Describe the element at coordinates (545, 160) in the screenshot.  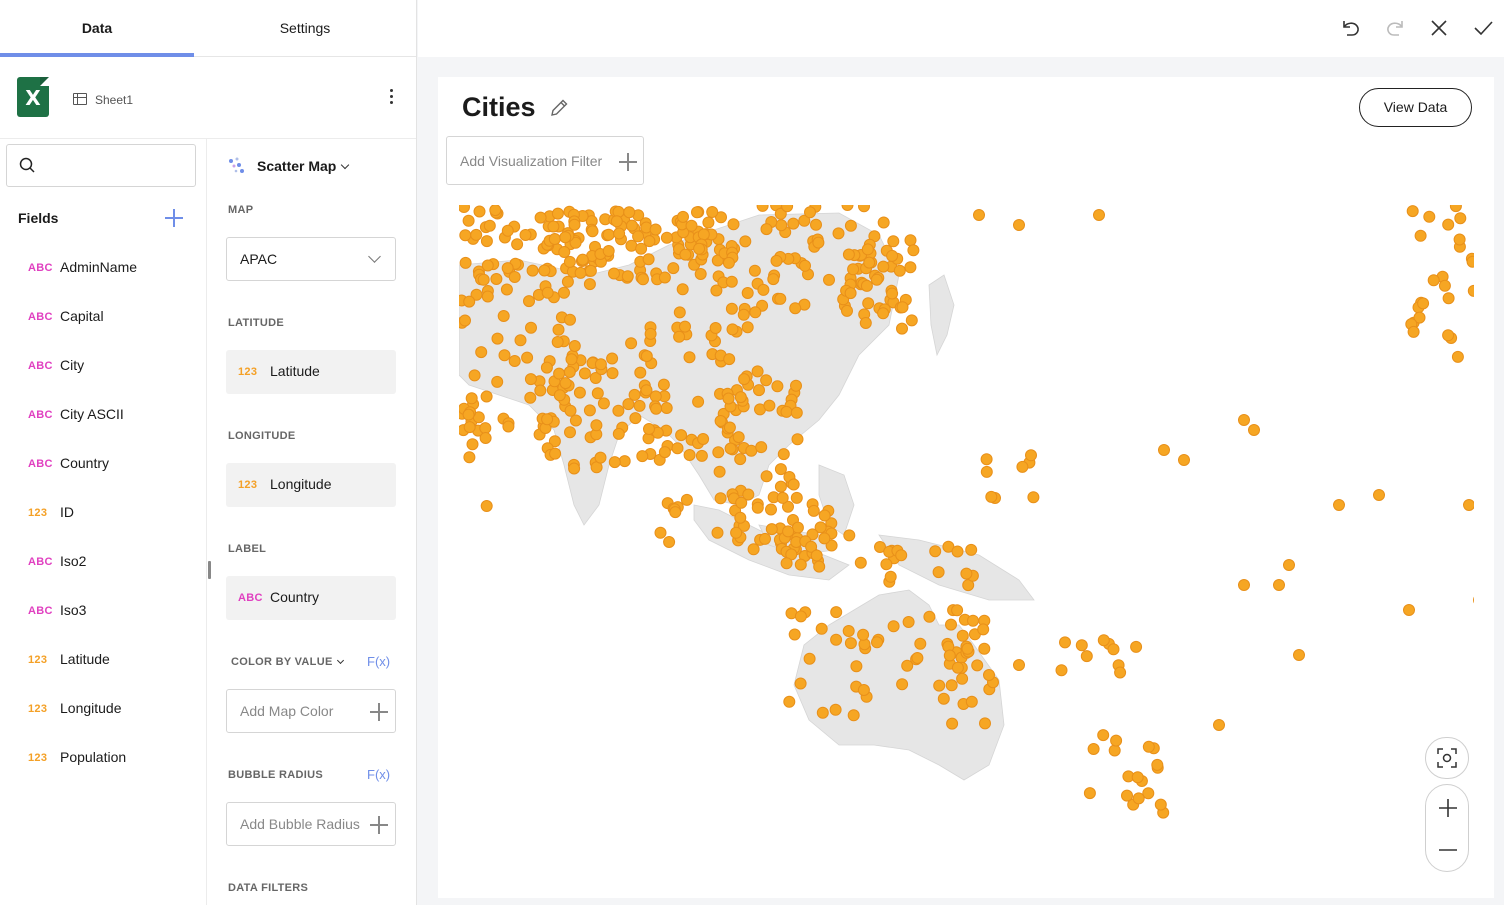
I see `add-visualization-filter-button: Add Visualization Filter` at that location.